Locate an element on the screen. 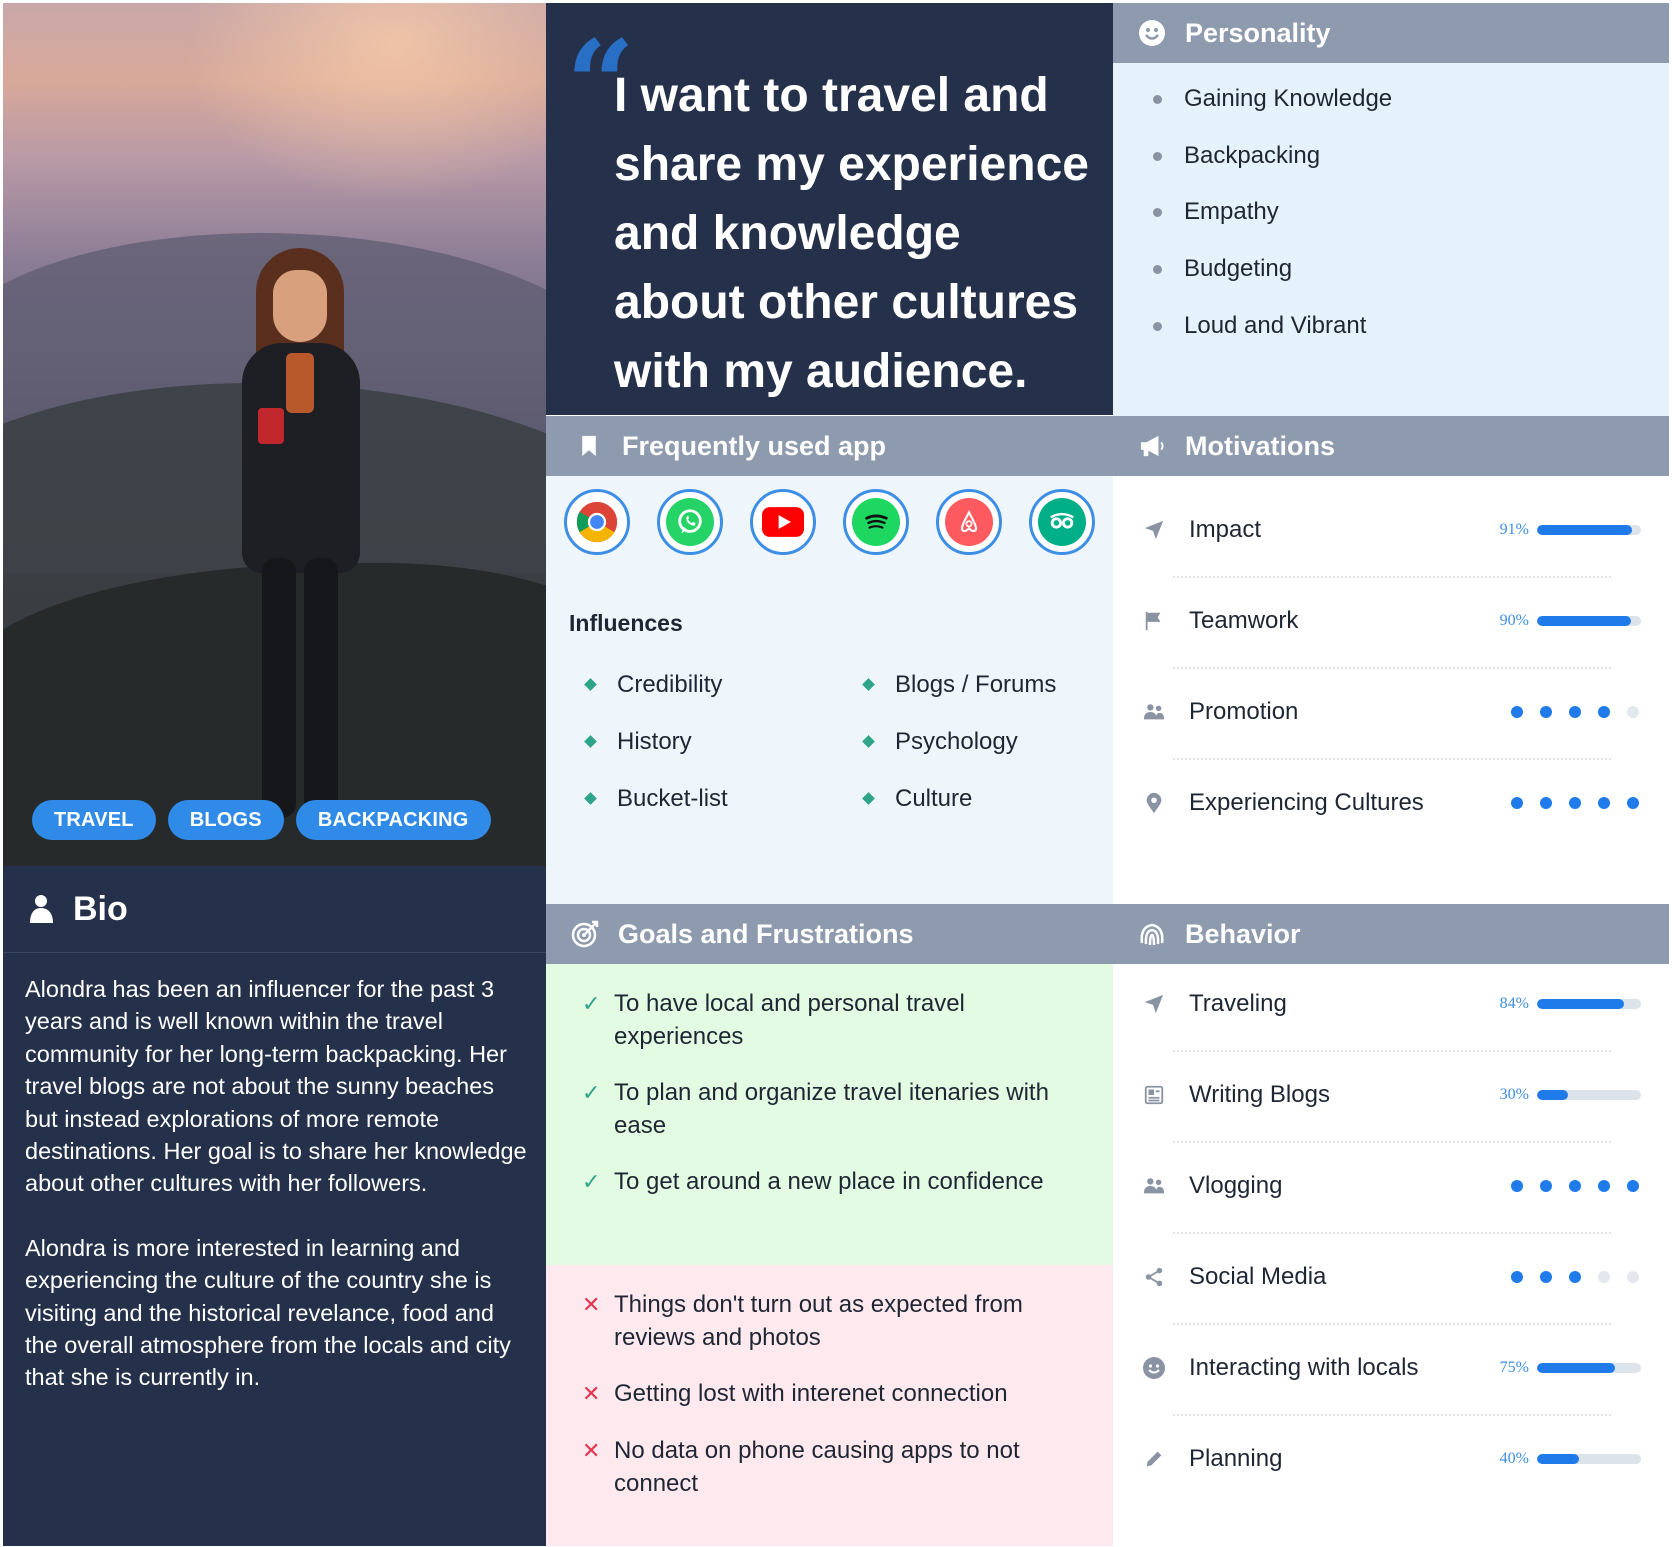 The width and height of the screenshot is (1672, 1547). people-icon is located at coordinates (1154, 1186).